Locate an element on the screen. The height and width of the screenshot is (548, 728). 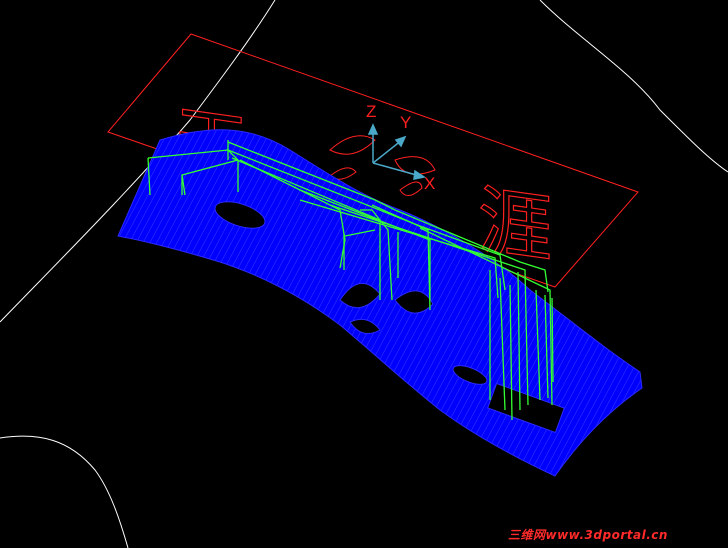
axis-x-label: X is located at coordinates (430, 183).